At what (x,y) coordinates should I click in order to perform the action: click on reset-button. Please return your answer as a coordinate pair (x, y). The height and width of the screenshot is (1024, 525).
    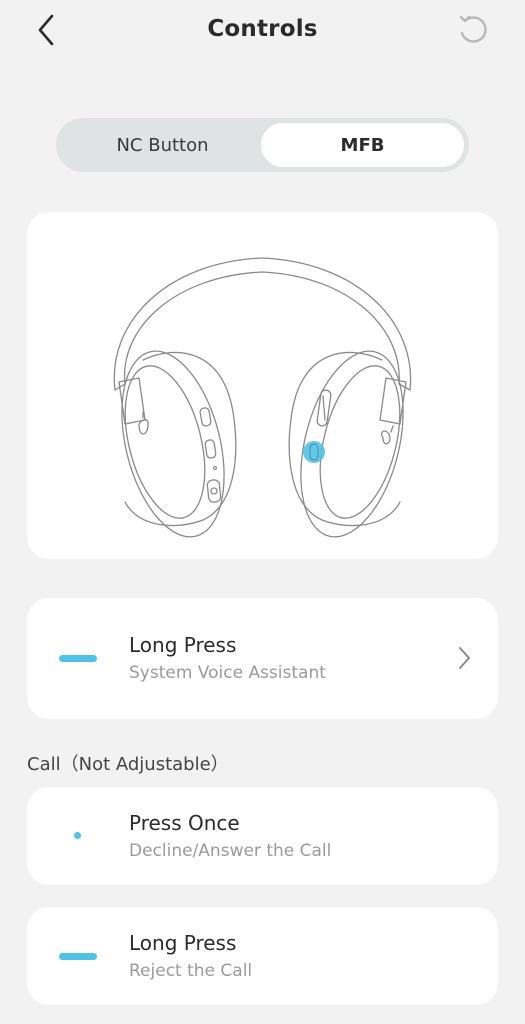
    Looking at the image, I should click on (473, 30).